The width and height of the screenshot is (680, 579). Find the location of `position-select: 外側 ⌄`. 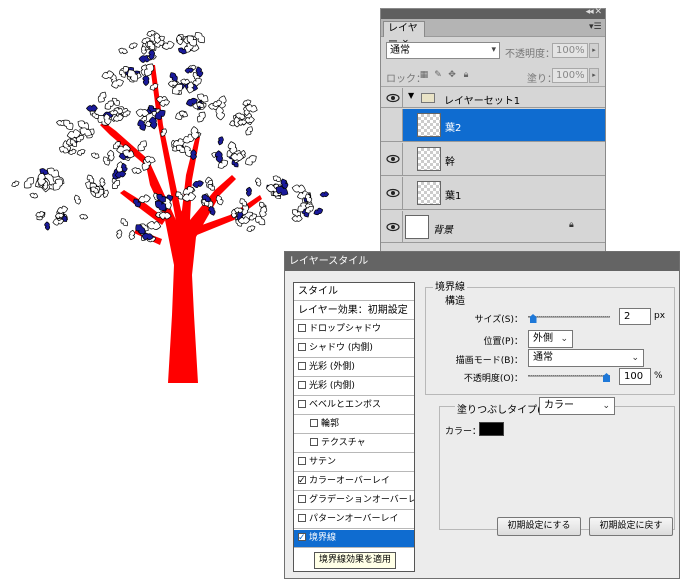

position-select: 外側 ⌄ is located at coordinates (550, 339).